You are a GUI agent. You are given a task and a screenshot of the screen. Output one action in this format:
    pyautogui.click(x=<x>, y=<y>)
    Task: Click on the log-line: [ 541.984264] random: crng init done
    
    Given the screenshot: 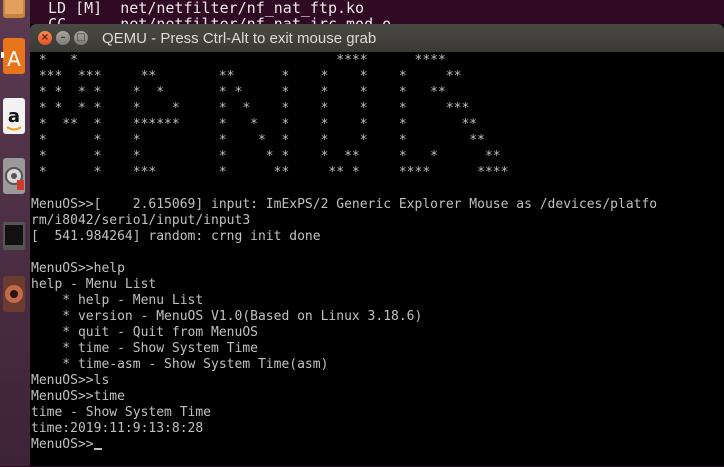 What is the action you would take?
    pyautogui.click(x=176, y=236)
    